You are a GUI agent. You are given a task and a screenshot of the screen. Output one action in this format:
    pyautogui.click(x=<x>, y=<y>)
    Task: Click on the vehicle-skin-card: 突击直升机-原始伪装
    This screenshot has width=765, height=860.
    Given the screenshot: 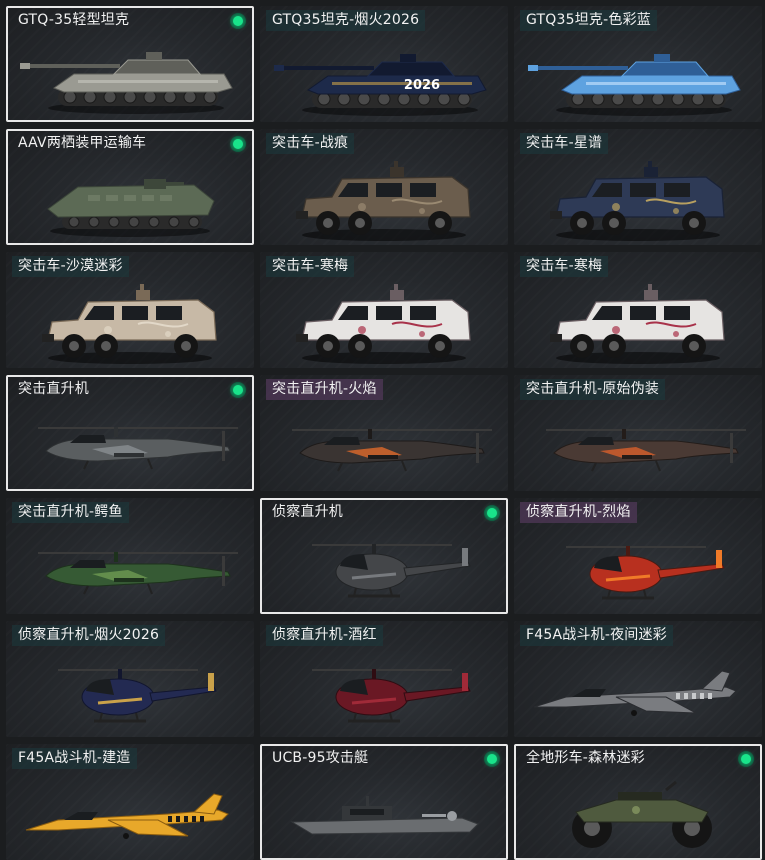 What is the action you would take?
    pyautogui.click(x=638, y=433)
    